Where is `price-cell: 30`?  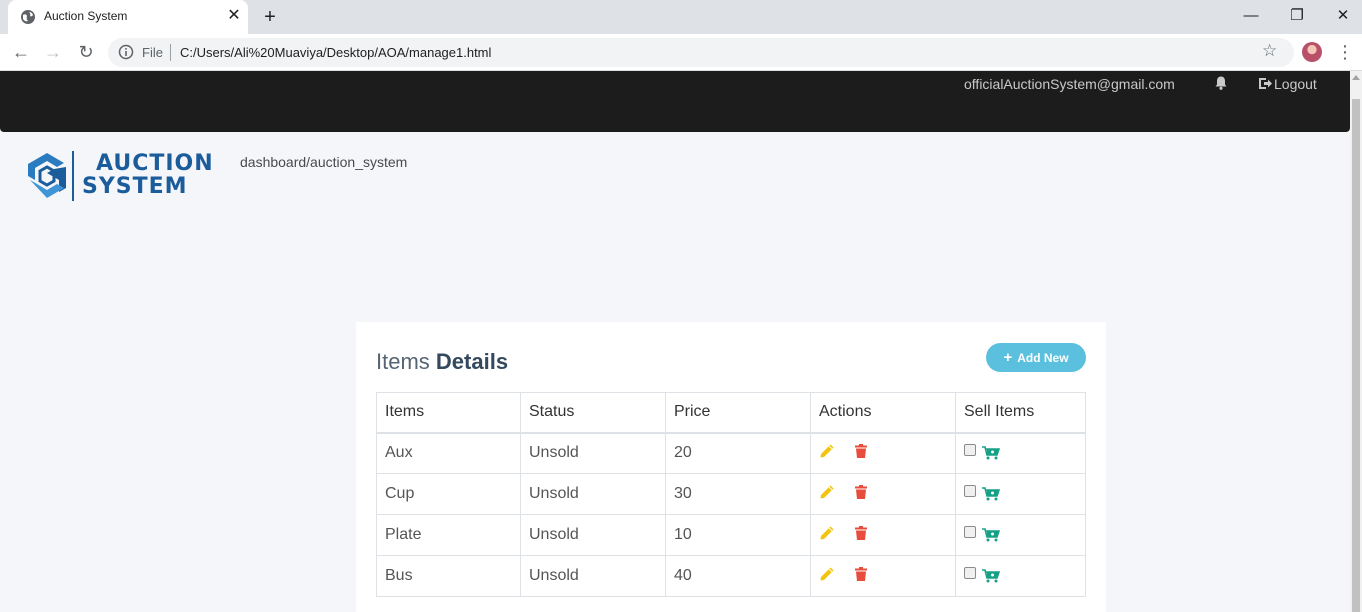 price-cell: 30 is located at coordinates (738, 494).